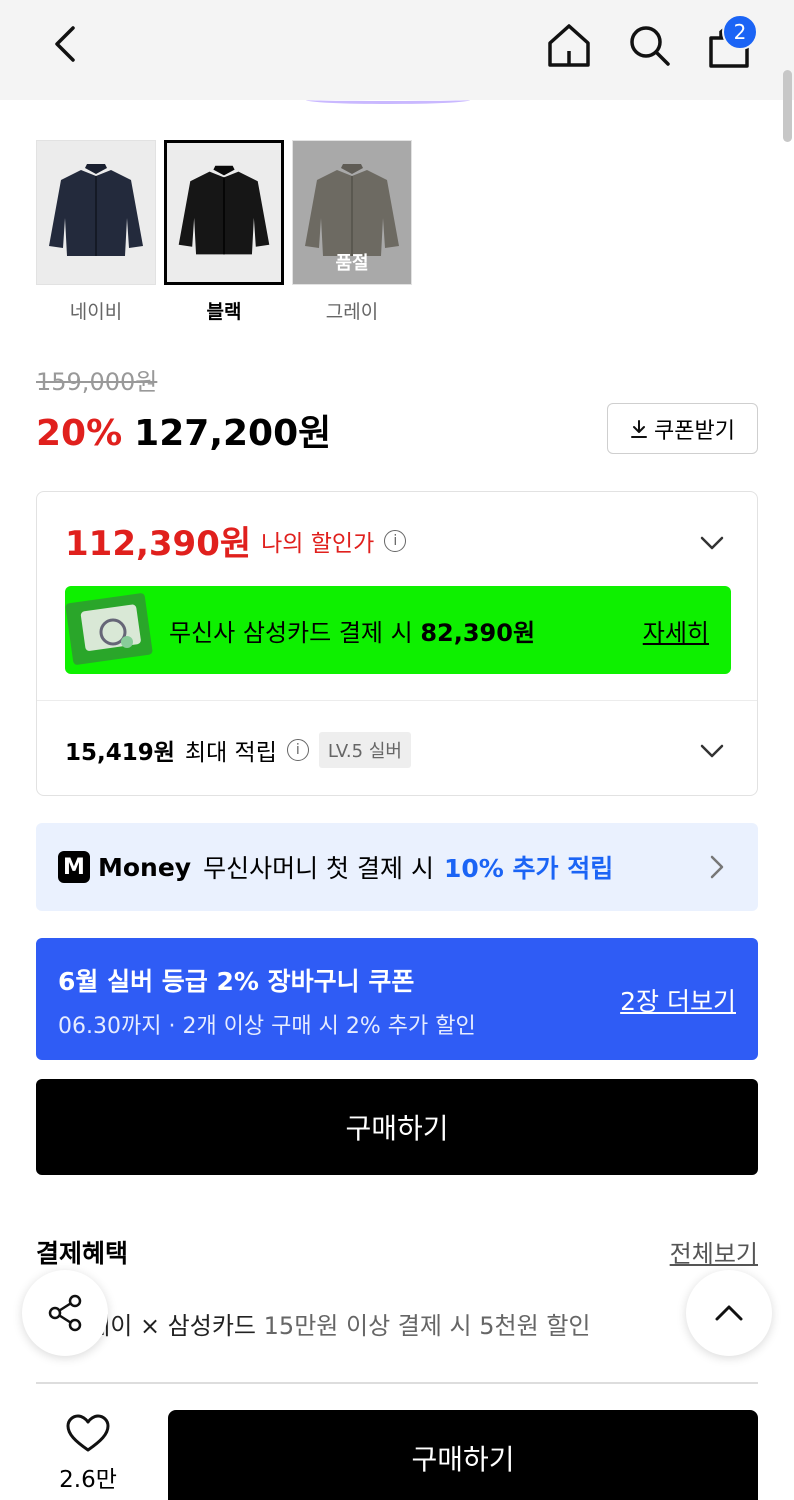 The height and width of the screenshot is (1500, 794). I want to click on like-count: 2.6만, so click(88, 1480).